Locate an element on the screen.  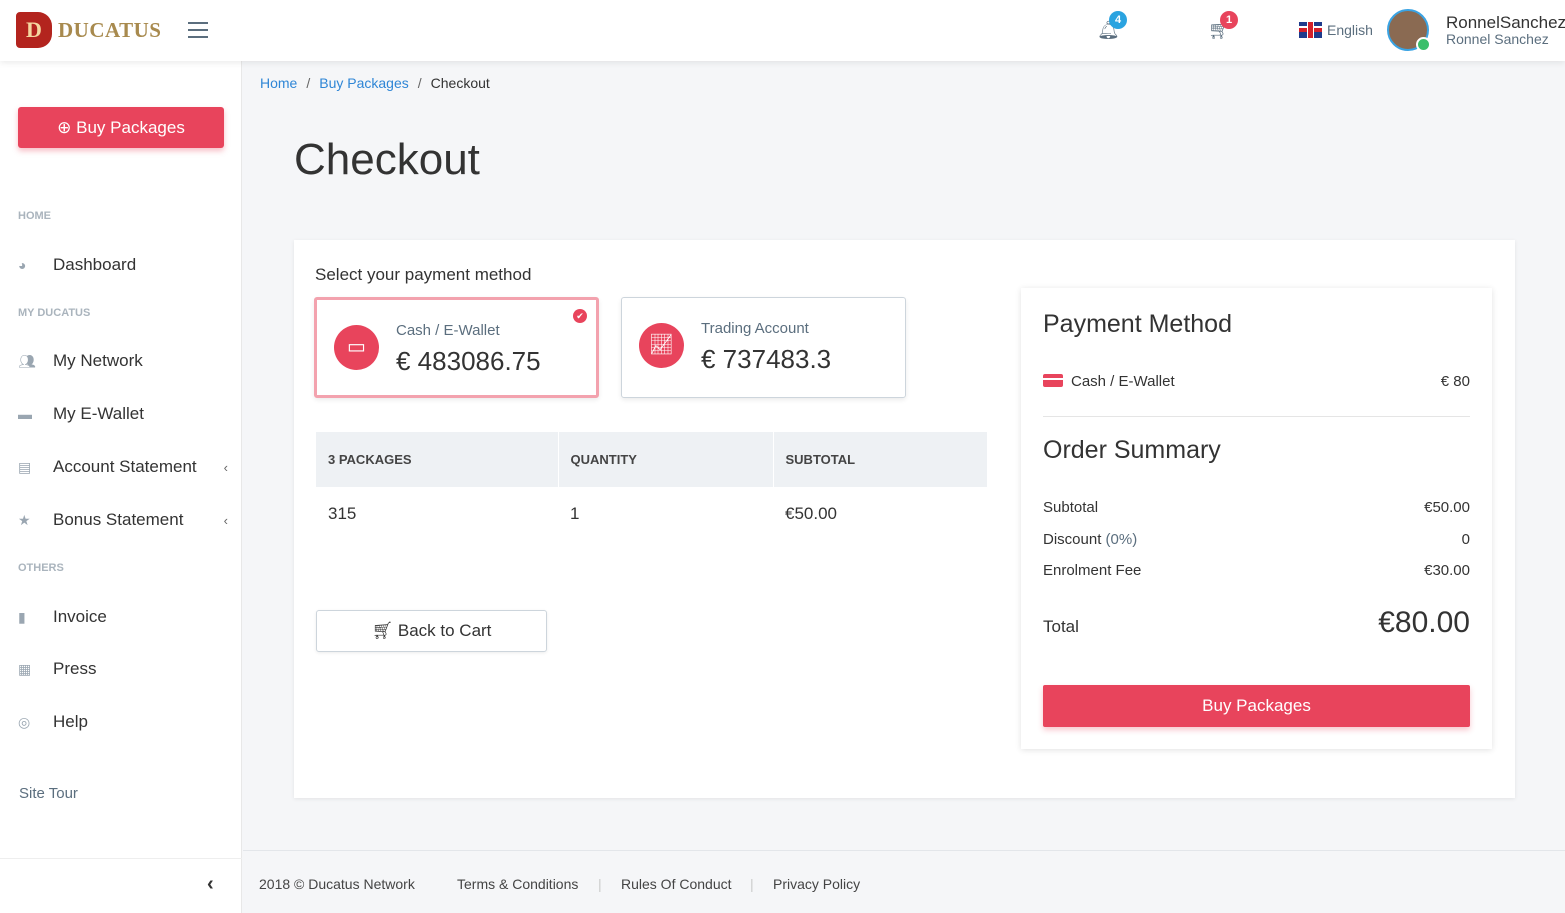
newspaper-icon: ▦ is located at coordinates (25, 668).